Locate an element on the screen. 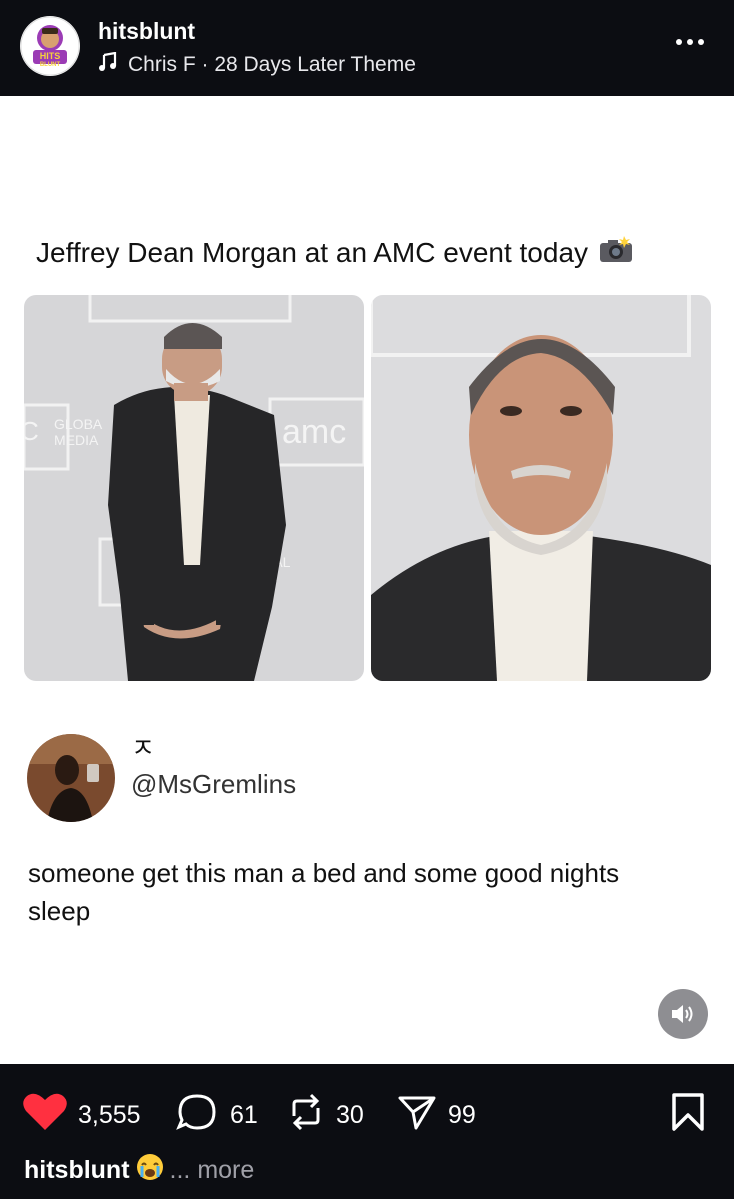 This screenshot has width=734, height=1199. footer-username: hitsblunt is located at coordinates (77, 1170).